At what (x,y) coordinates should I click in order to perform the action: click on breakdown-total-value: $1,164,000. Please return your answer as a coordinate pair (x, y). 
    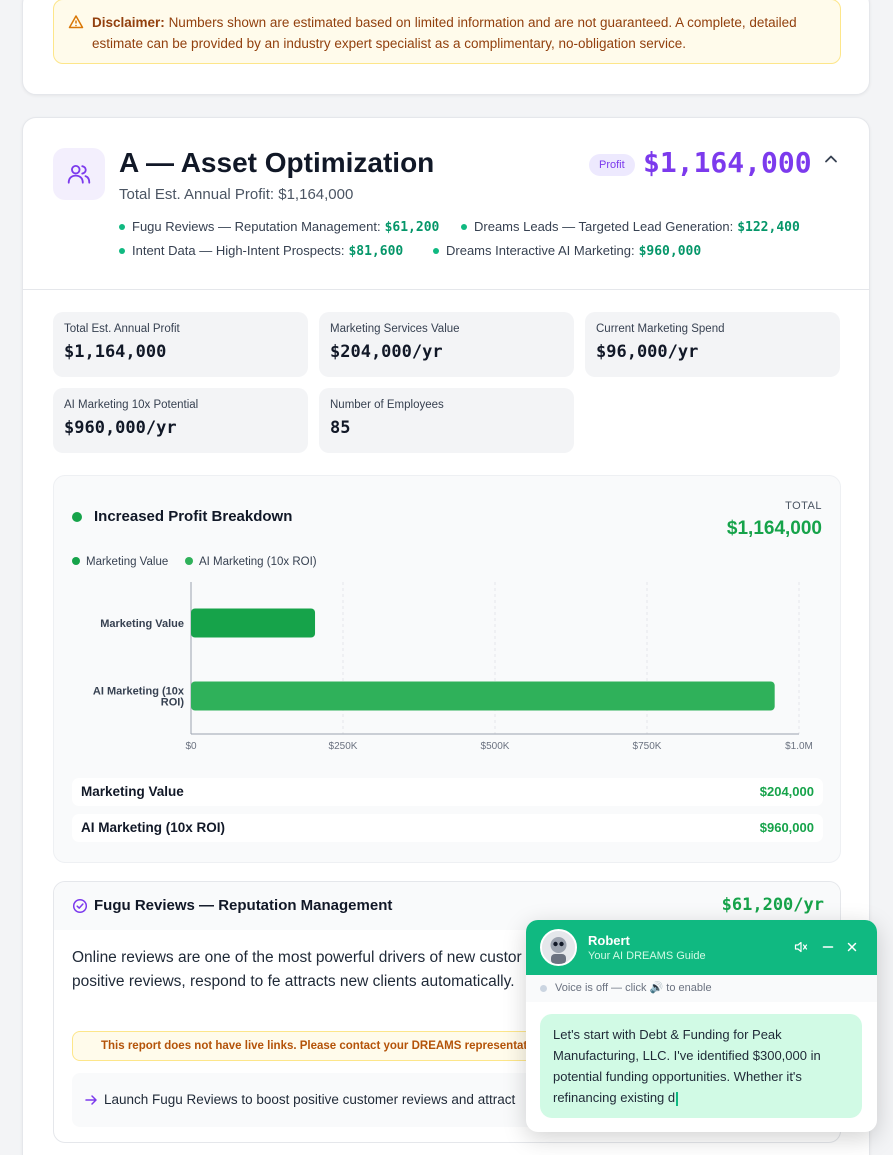
    Looking at the image, I should click on (774, 528).